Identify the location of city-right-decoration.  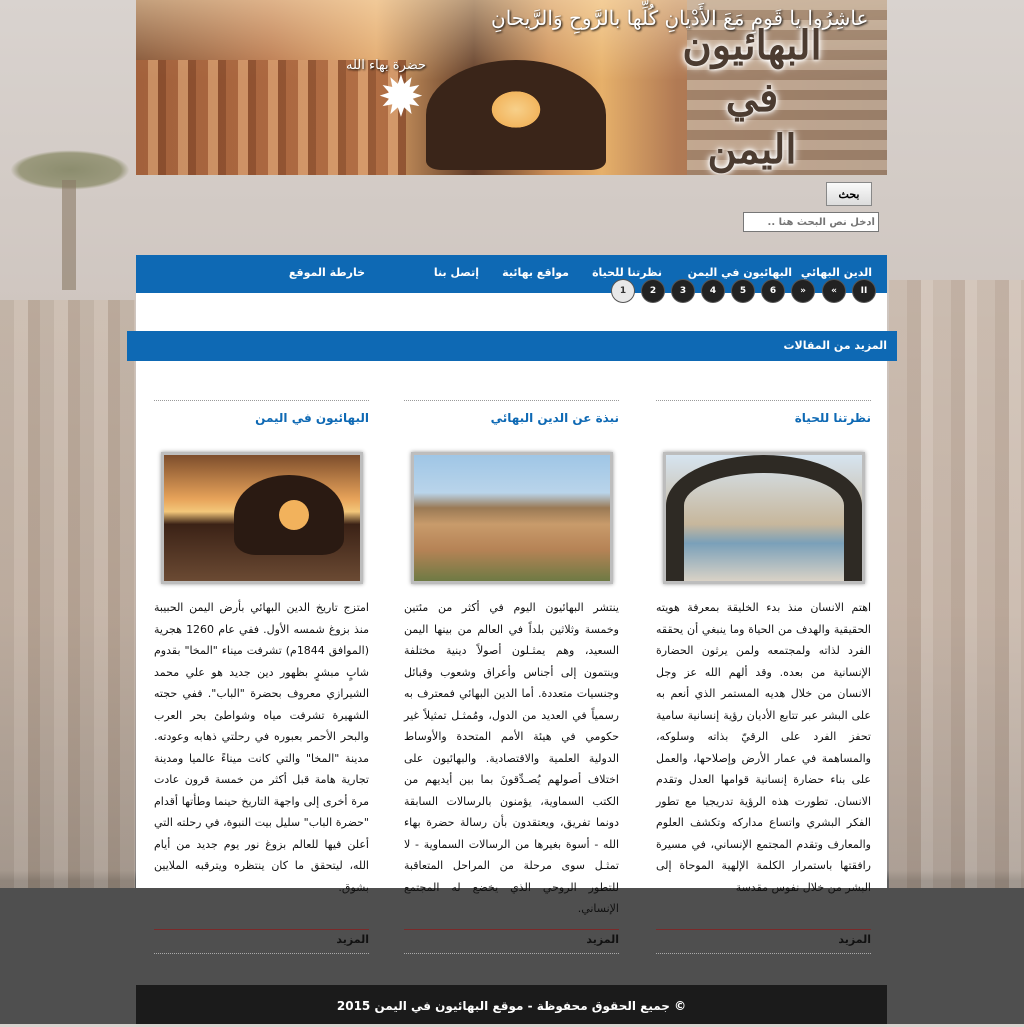
(956, 585).